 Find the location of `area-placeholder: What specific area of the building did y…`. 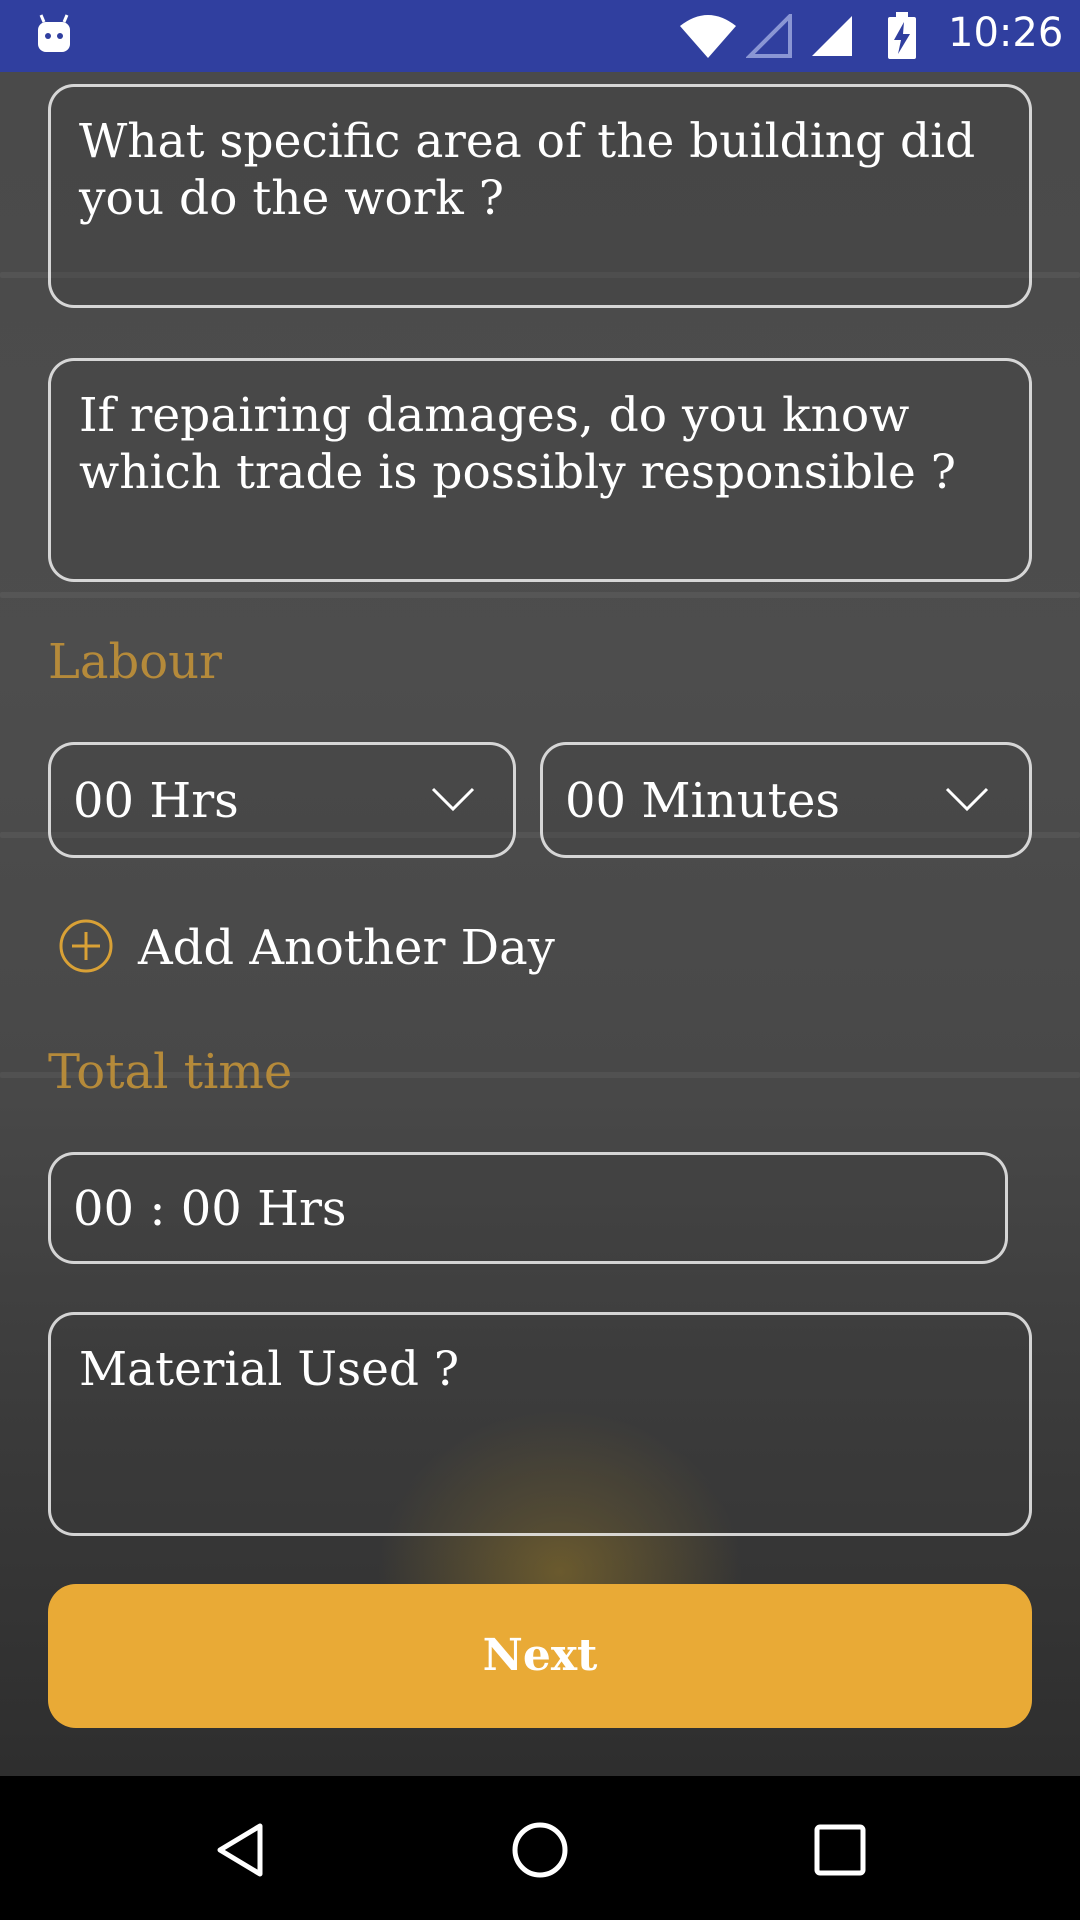

area-placeholder: What specific area of the building did y… is located at coordinates (527, 170).